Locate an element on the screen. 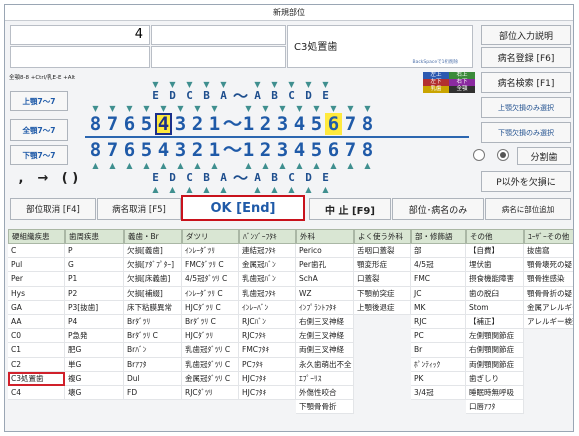  disease-item: 舌咽口蓋裂 is located at coordinates (382, 251).